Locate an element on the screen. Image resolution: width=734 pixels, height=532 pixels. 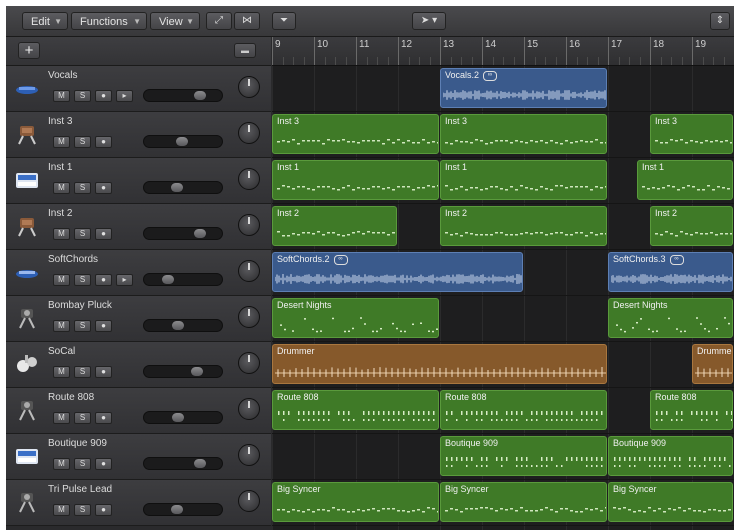
track-lane: Route 808 Route 808 Route 808 is located at coordinates (503, 411).